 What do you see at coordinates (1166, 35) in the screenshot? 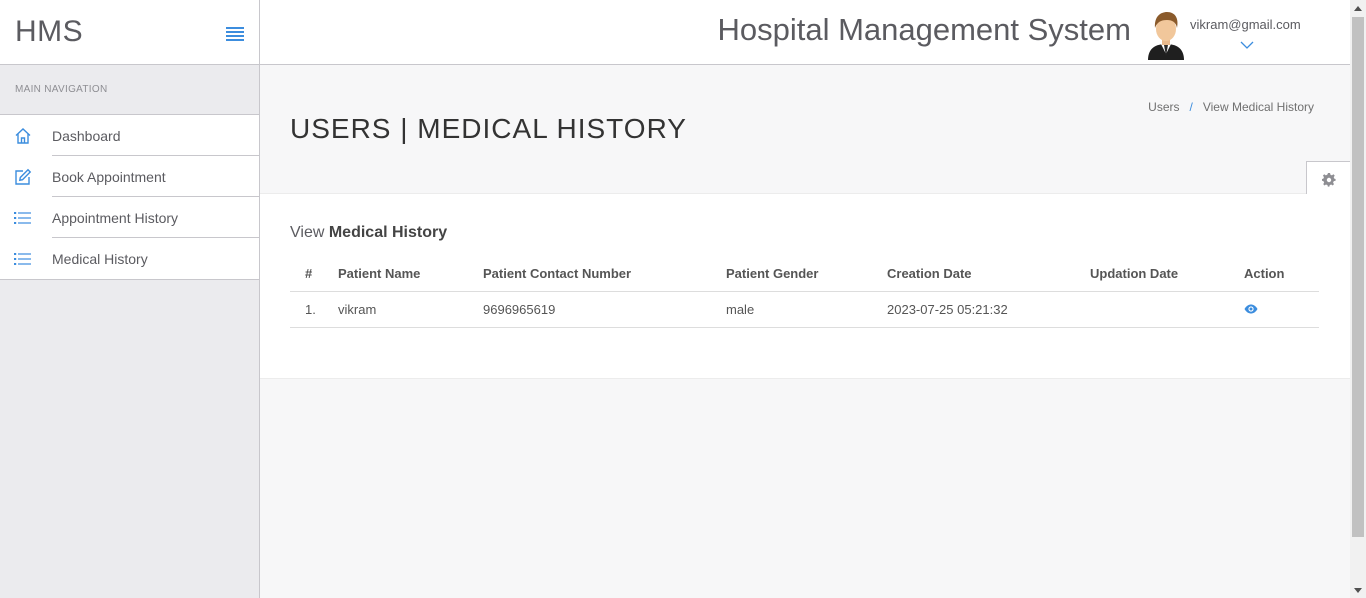
I see `user-avatar` at bounding box center [1166, 35].